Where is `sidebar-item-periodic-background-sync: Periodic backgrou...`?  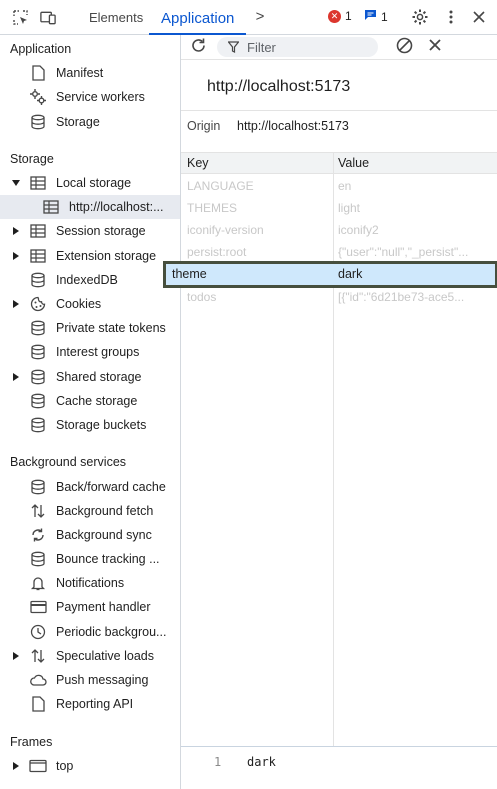
sidebar-item-periodic-background-sync: Periodic backgrou... is located at coordinates (90, 632).